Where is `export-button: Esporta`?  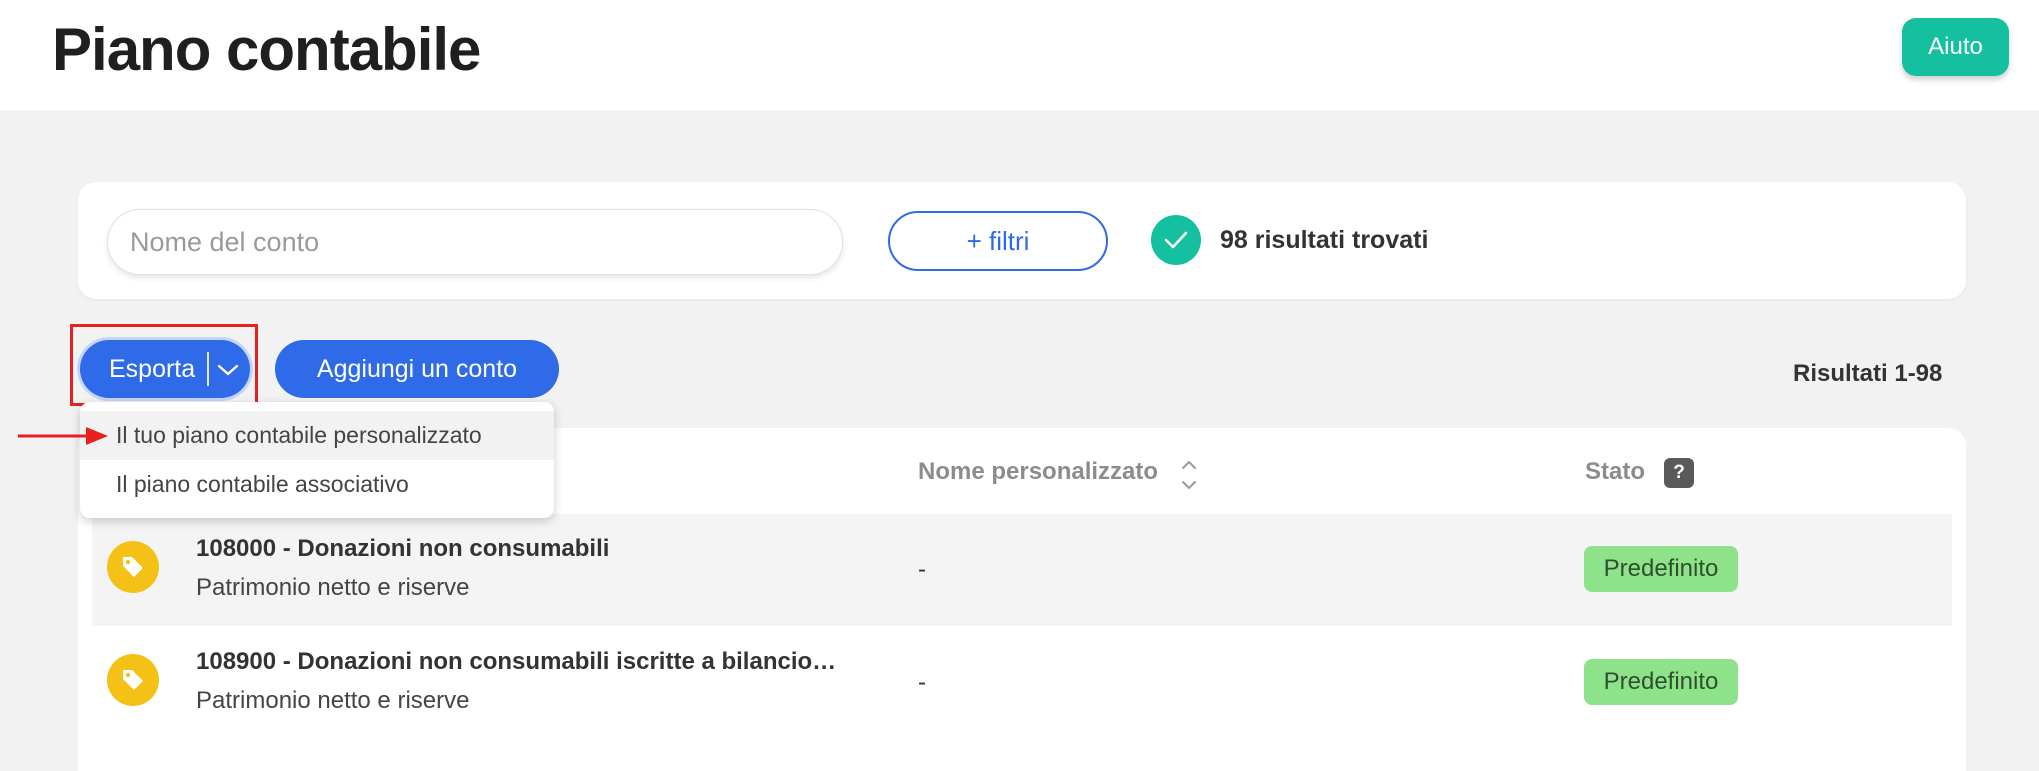 export-button: Esporta is located at coordinates (165, 369).